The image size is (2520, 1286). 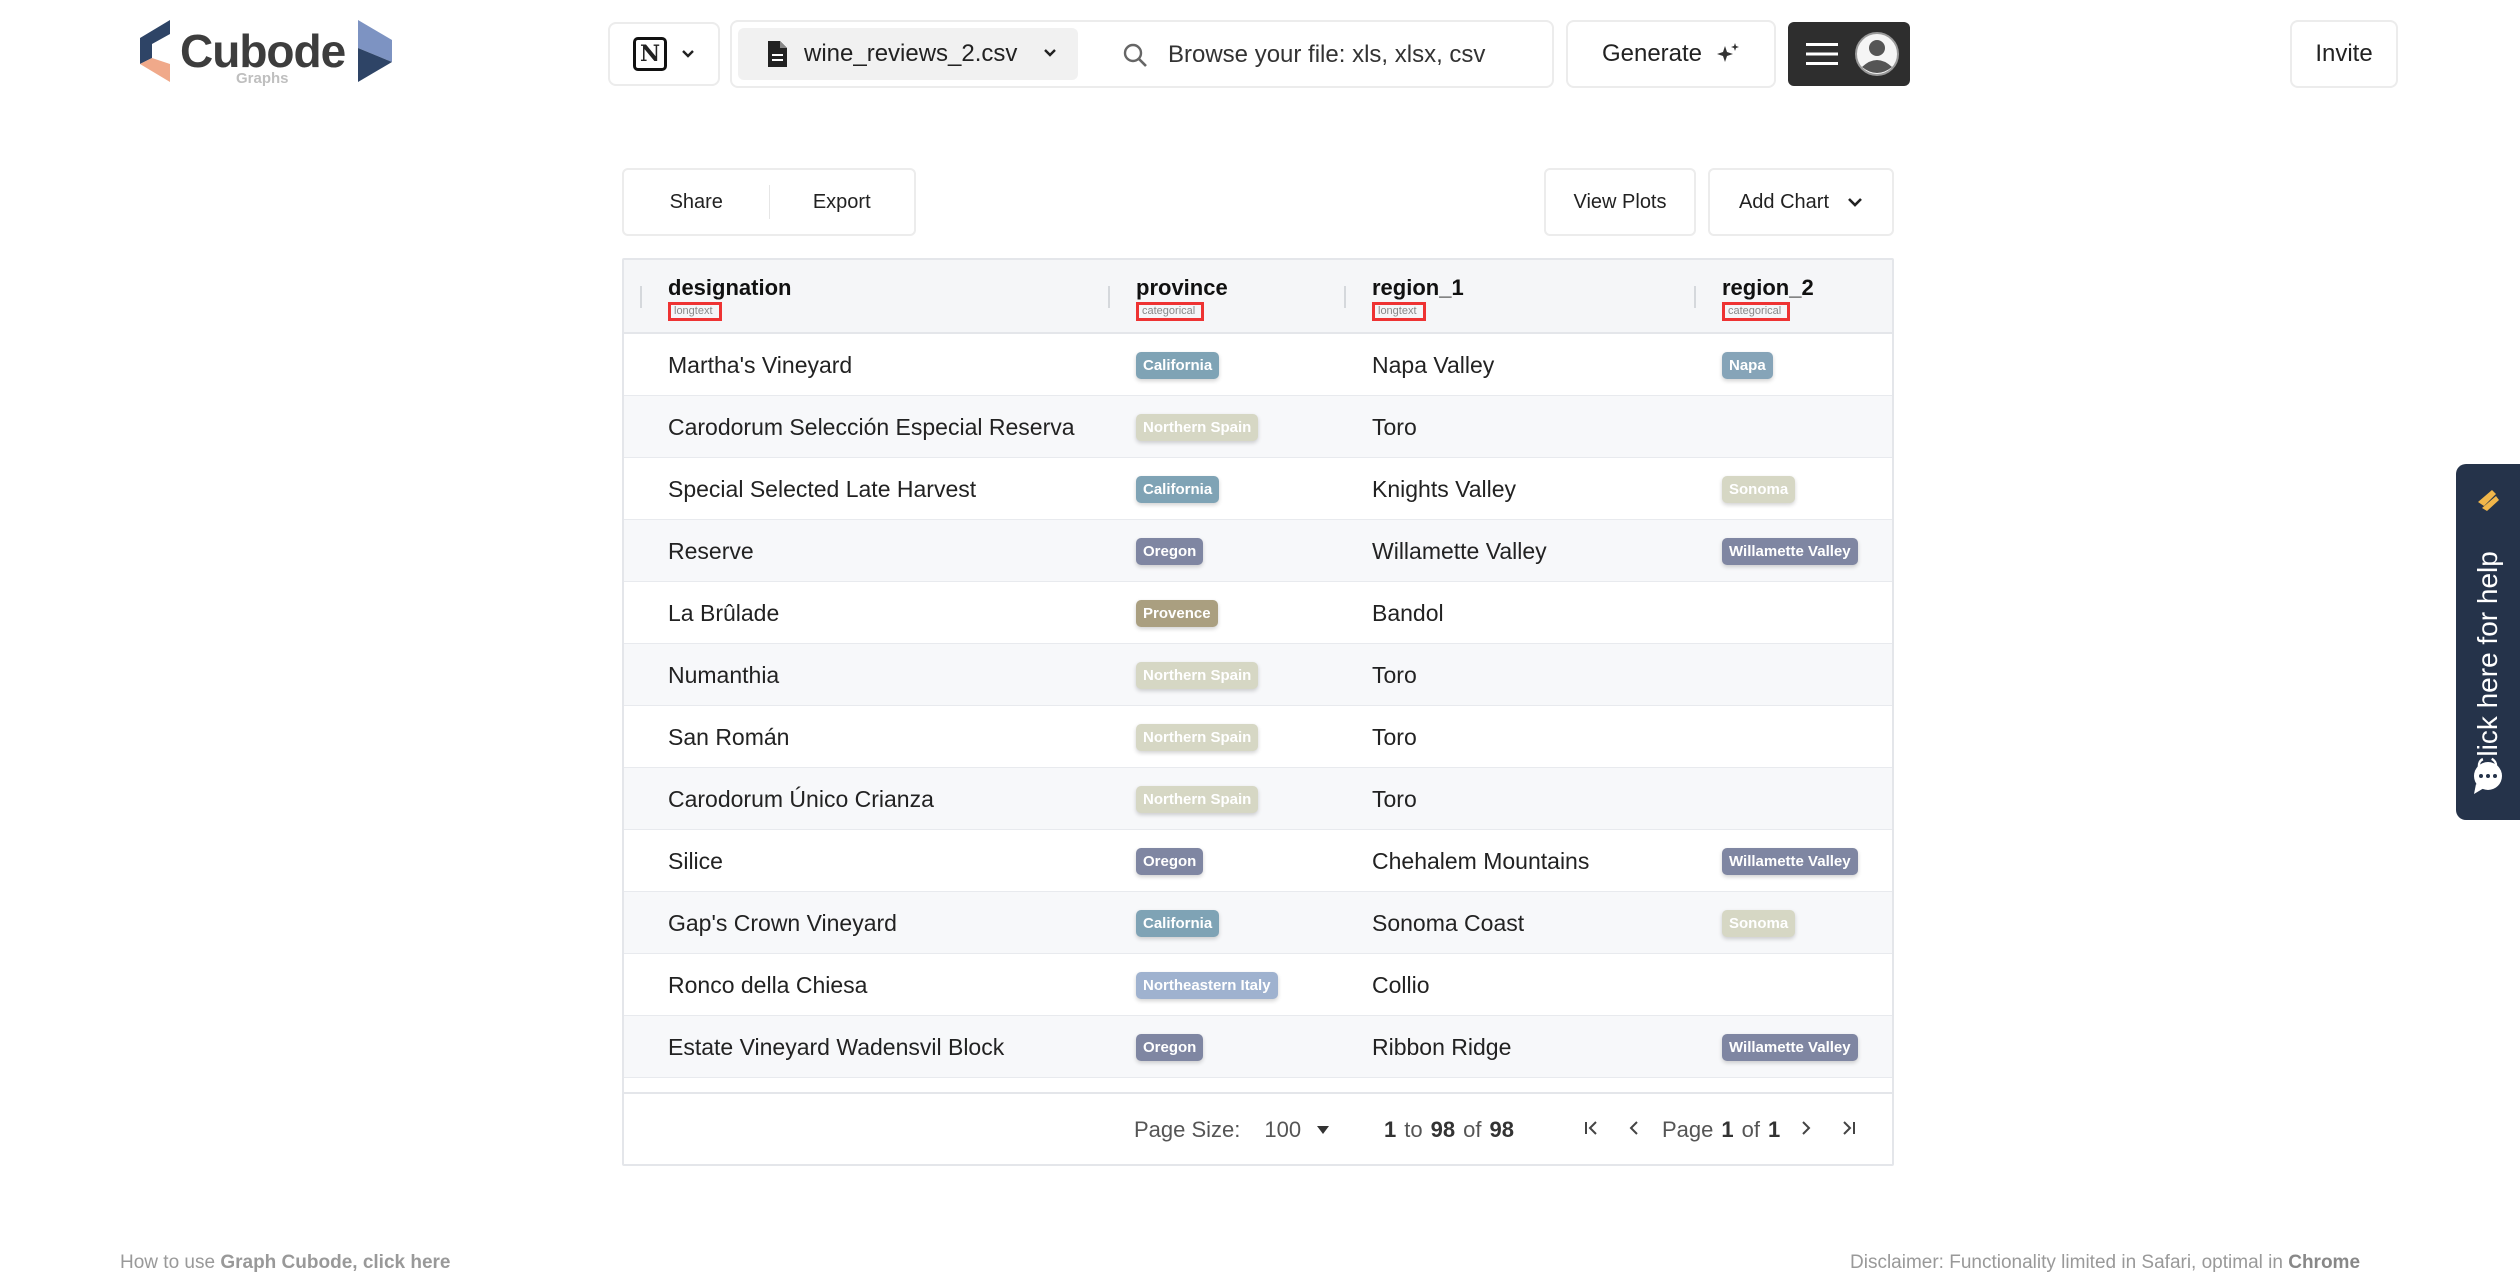 I want to click on menu-button, so click(x=1849, y=54).